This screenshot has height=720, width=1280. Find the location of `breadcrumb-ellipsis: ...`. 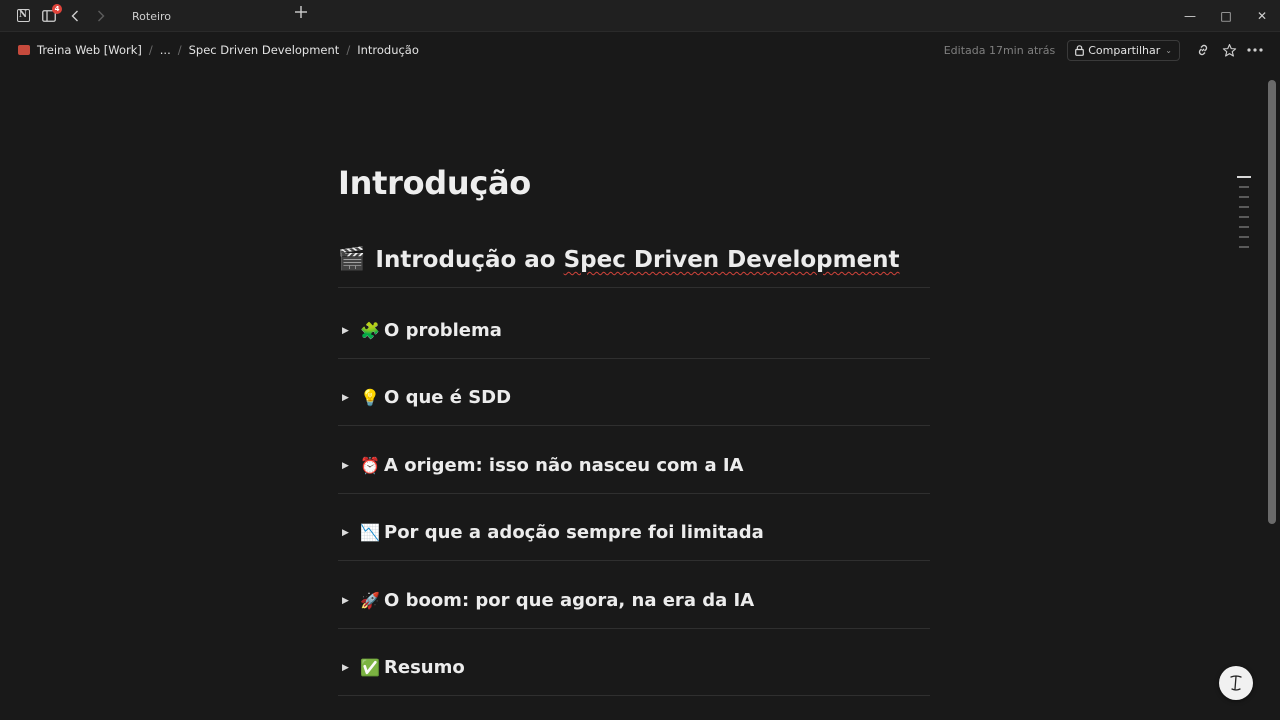

breadcrumb-ellipsis: ... is located at coordinates (165, 50).